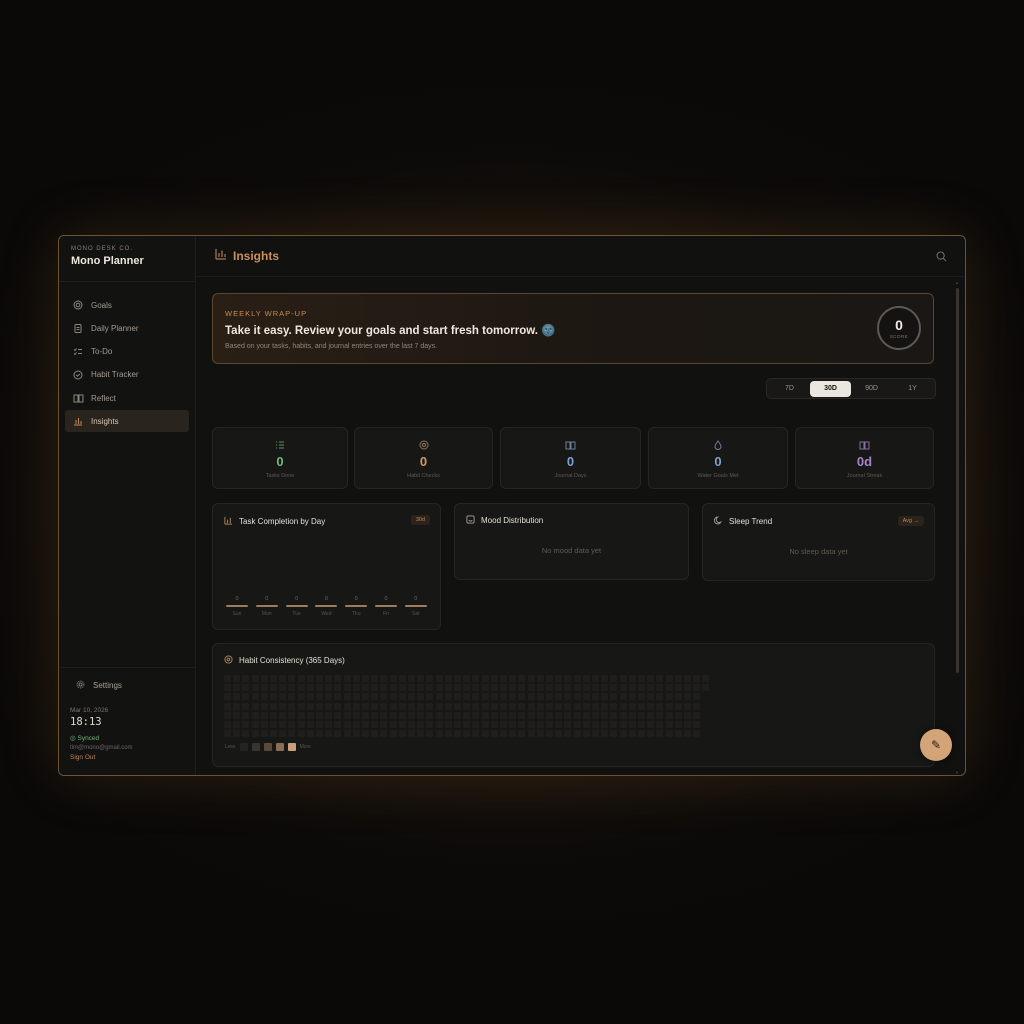  Describe the element at coordinates (910, 521) in the screenshot. I see `avg-badge: Avg →` at that location.